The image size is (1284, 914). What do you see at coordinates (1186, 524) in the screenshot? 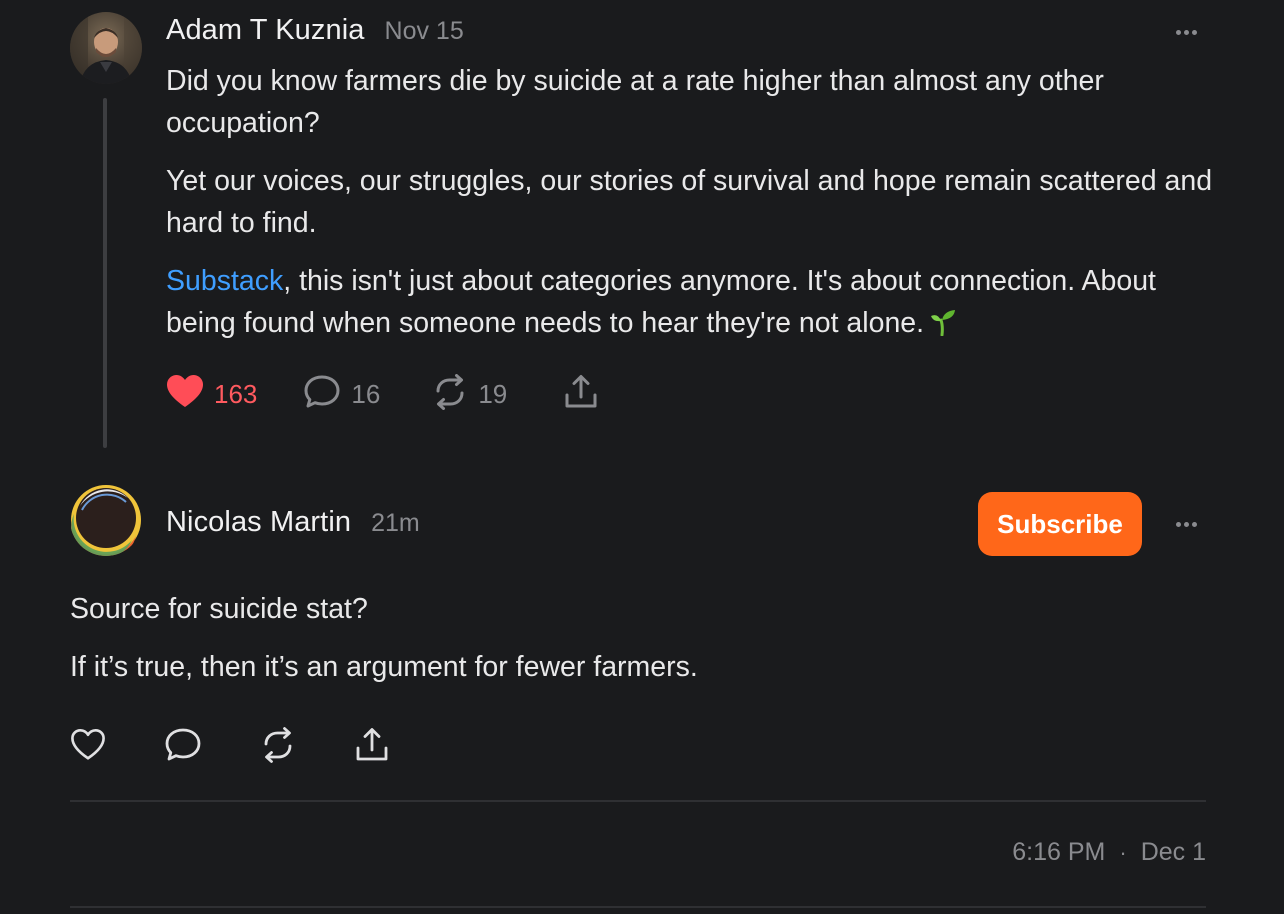
I see `reply-more-icon` at bounding box center [1186, 524].